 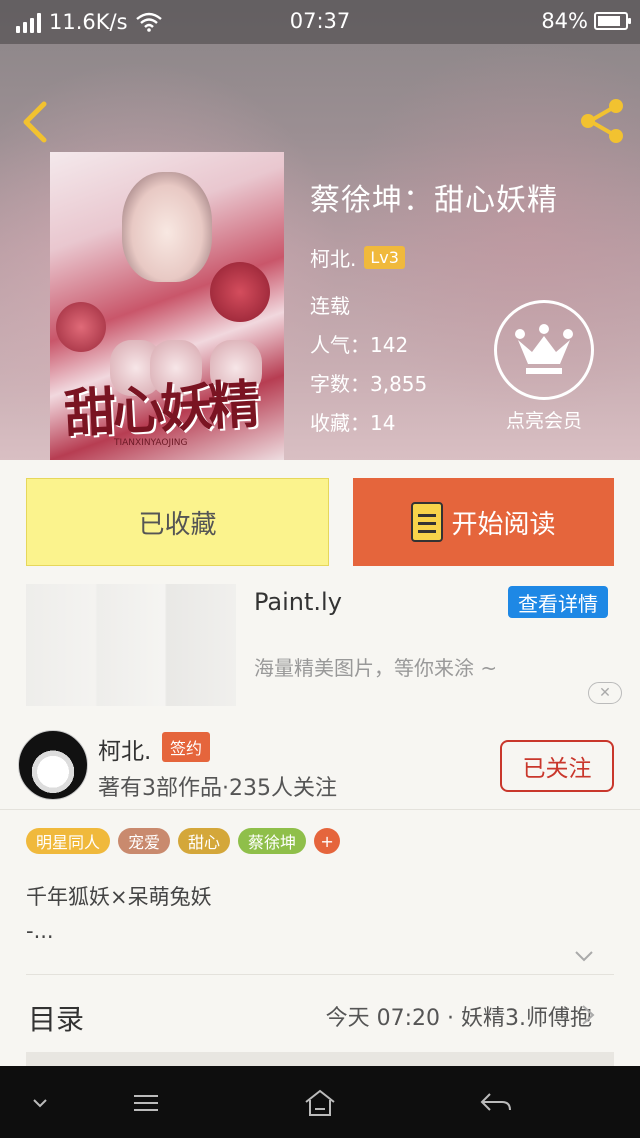 What do you see at coordinates (320, 644) in the screenshot?
I see `ad-banner: Paint.ly 查看详情 海量精美图片，等你来涂 ~ ✕` at bounding box center [320, 644].